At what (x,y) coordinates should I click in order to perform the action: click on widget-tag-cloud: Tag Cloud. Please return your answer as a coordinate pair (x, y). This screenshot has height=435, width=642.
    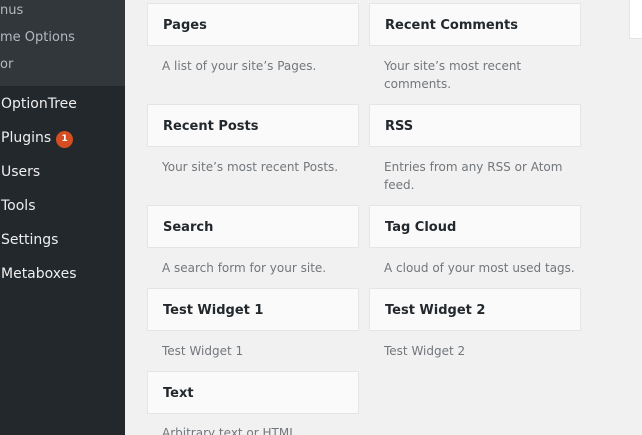
    Looking at the image, I should click on (475, 226).